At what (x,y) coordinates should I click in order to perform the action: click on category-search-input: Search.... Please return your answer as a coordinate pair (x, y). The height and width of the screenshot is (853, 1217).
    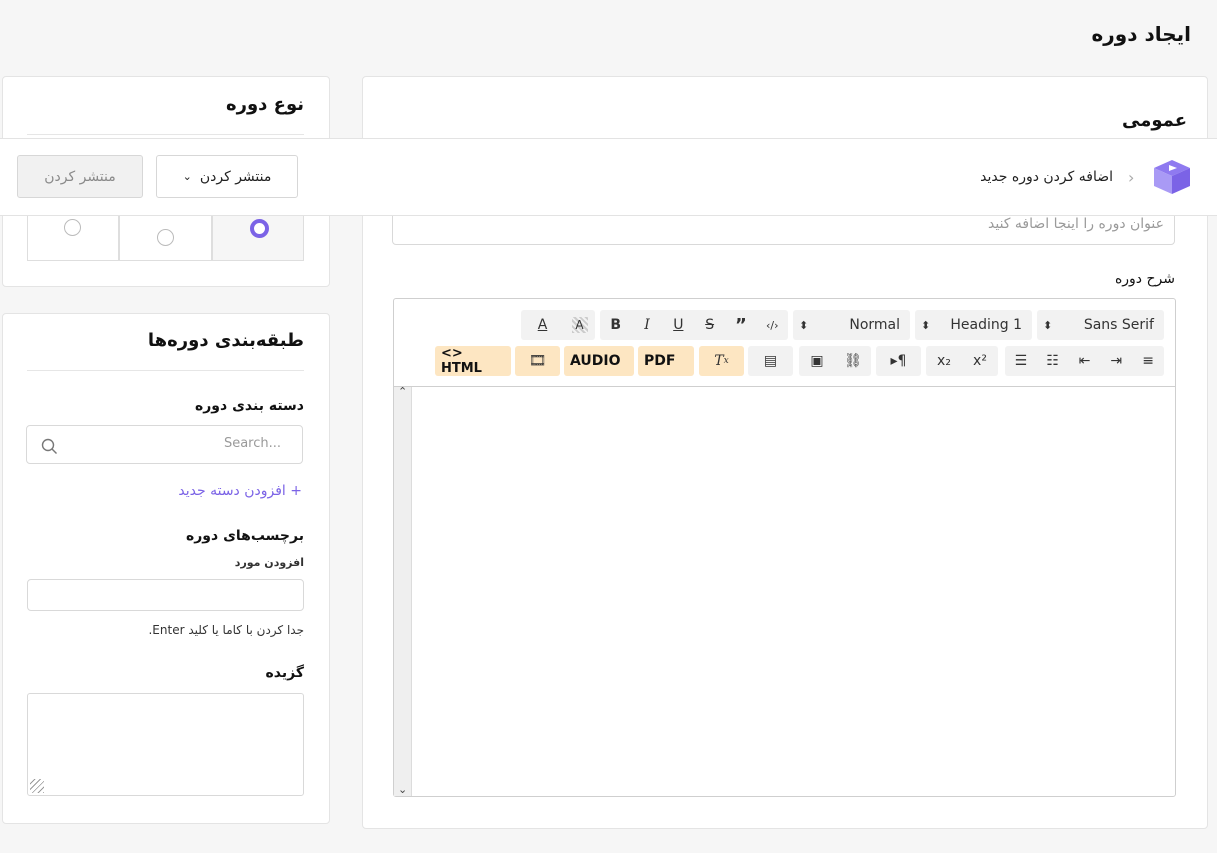
    Looking at the image, I should click on (164, 444).